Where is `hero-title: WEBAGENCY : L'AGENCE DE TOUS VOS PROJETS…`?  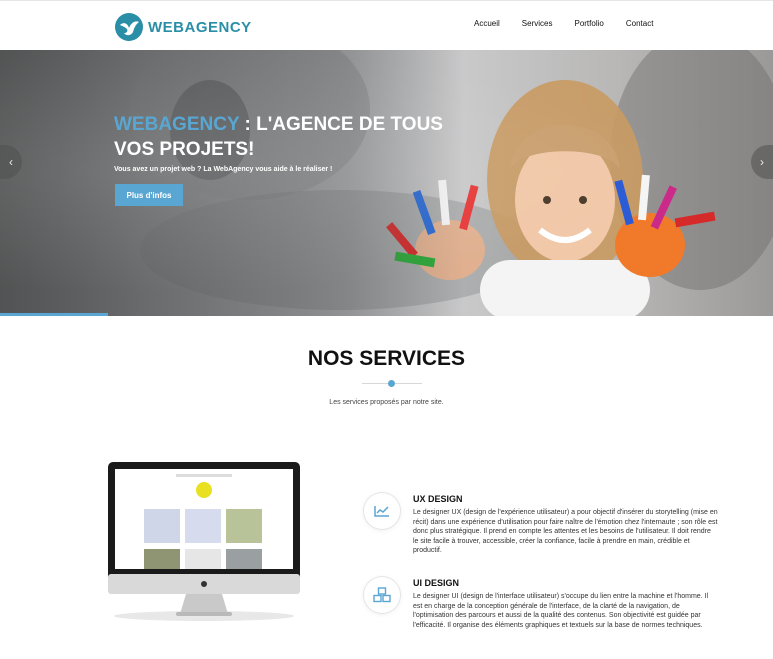 hero-title: WEBAGENCY : L'AGENCE DE TOUS VOS PROJETS… is located at coordinates (279, 137).